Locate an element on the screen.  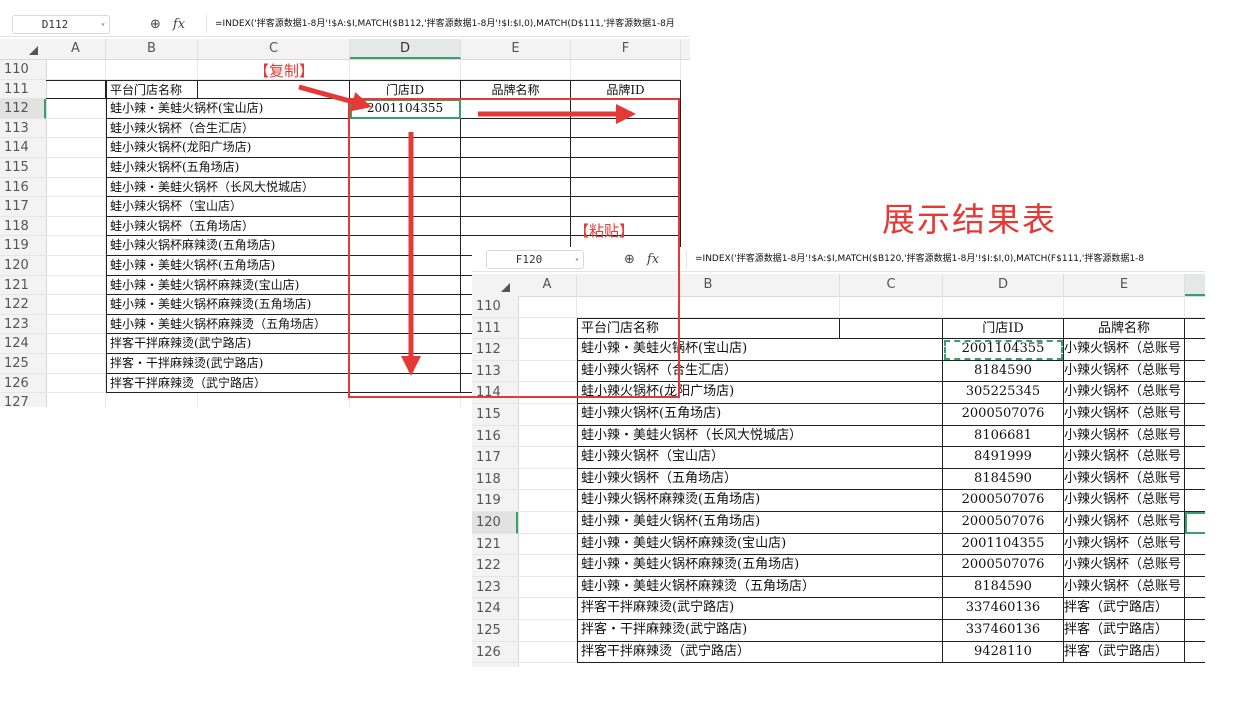
row-header-127: 127 is located at coordinates (23, 400).